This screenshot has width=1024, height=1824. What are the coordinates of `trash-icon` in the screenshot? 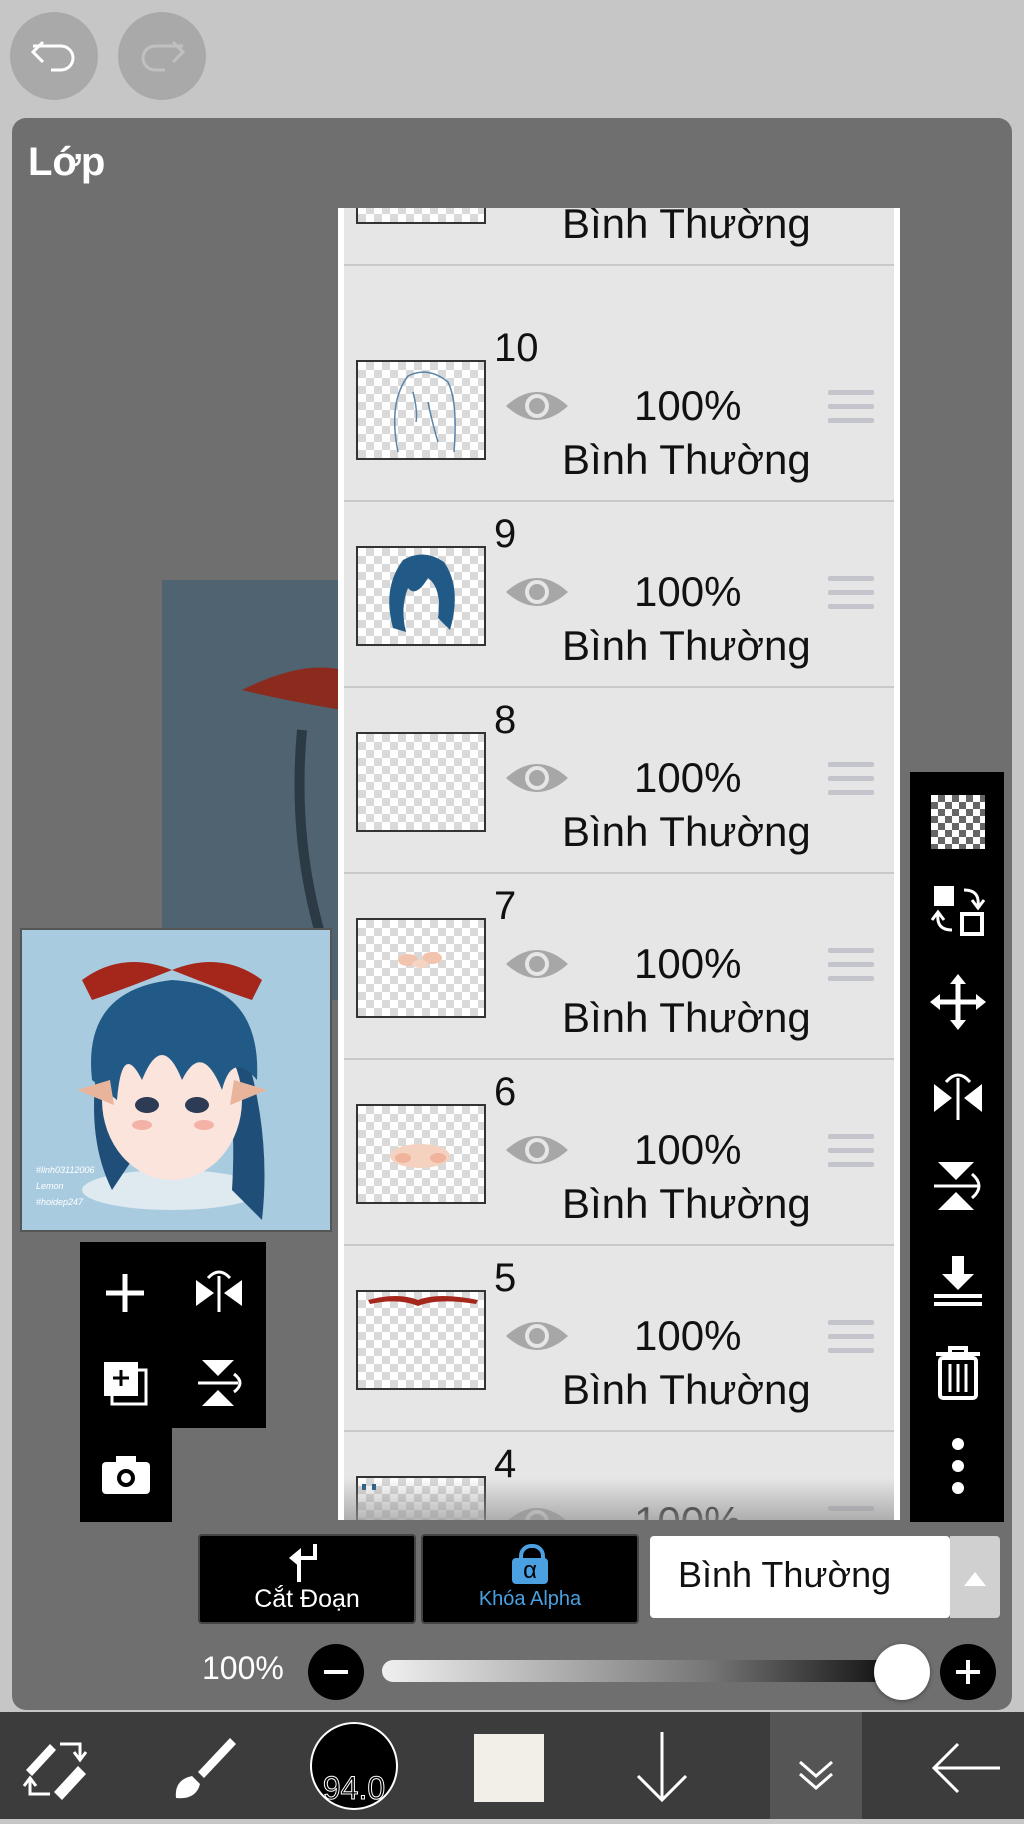 It's located at (958, 1373).